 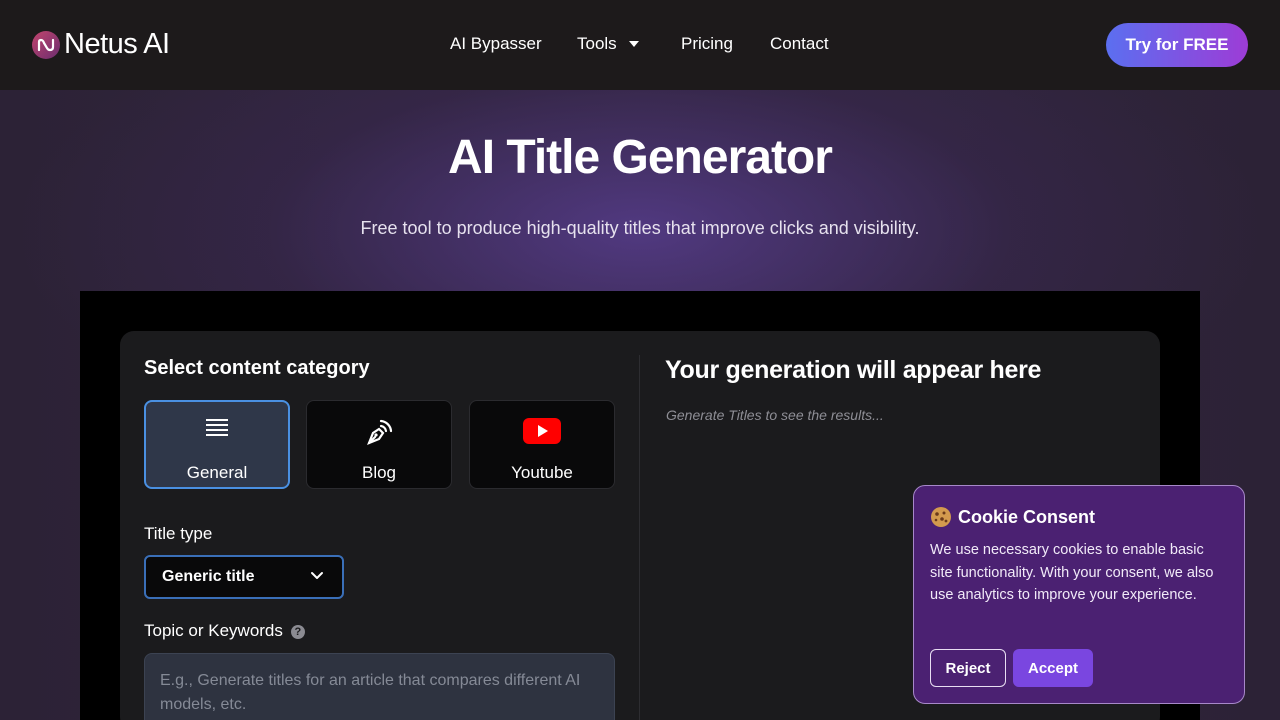 I want to click on category-blog: Blog, so click(x=379, y=444).